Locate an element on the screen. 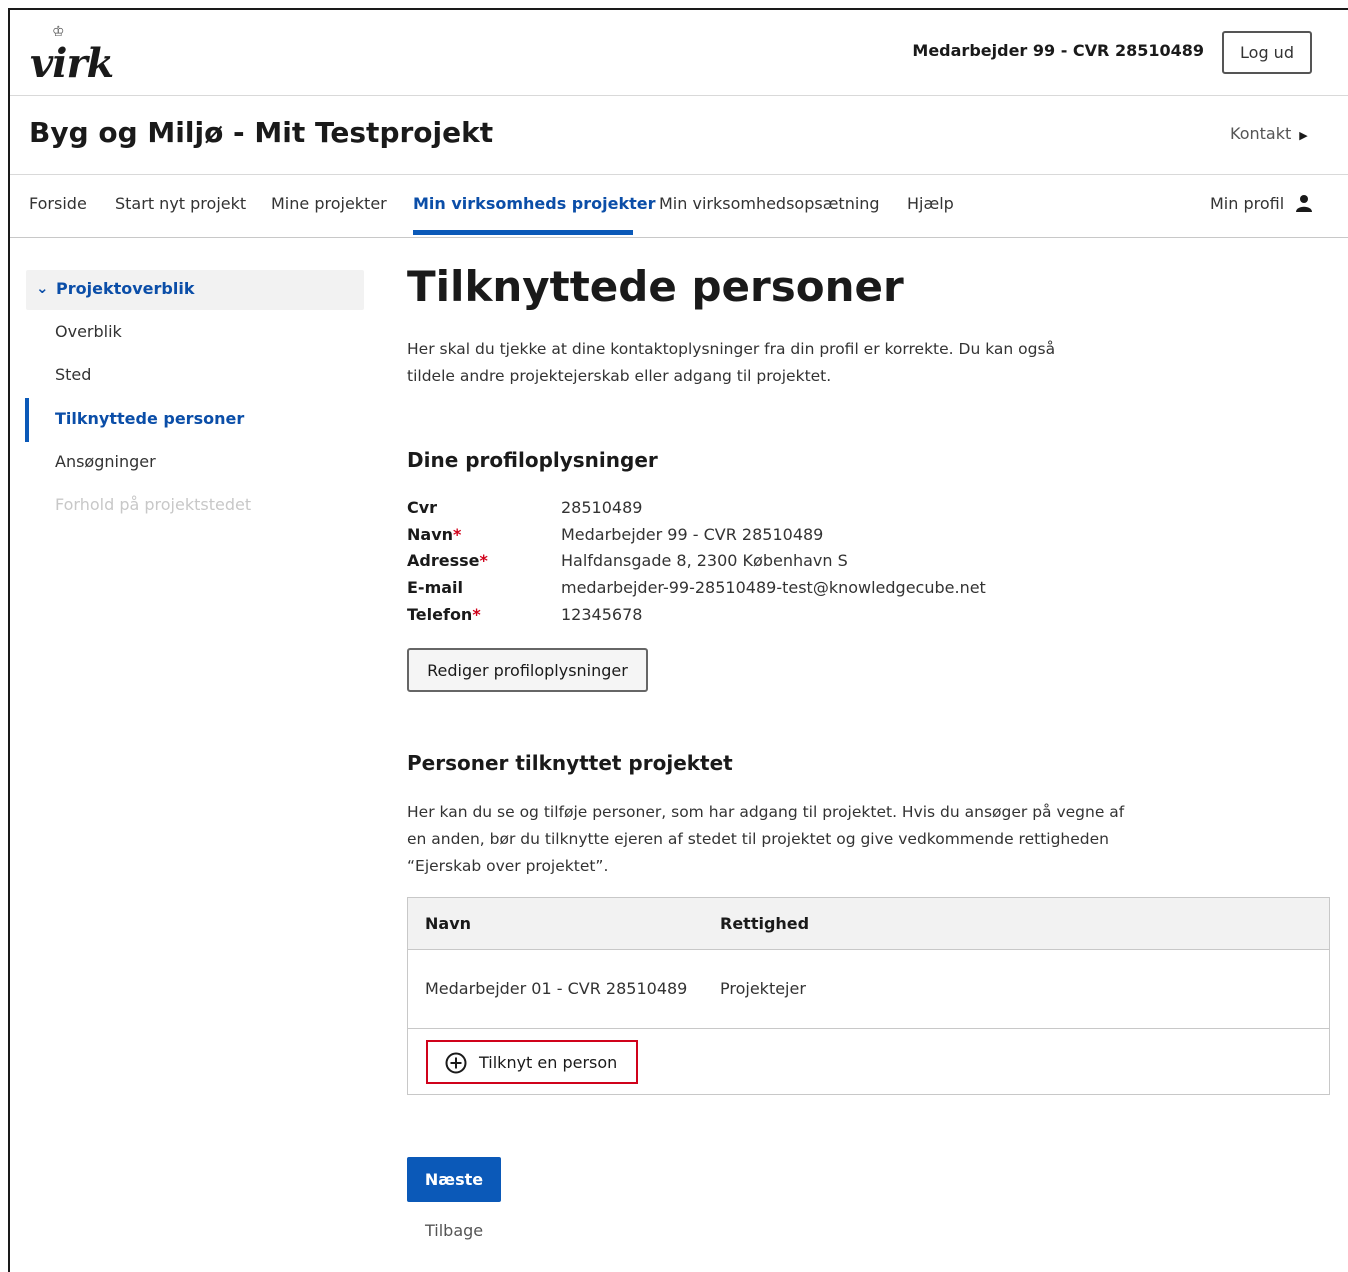 The width and height of the screenshot is (1348, 1272). current-user-label: Medarbejder 99 - CVR 28510489 is located at coordinates (1058, 50).